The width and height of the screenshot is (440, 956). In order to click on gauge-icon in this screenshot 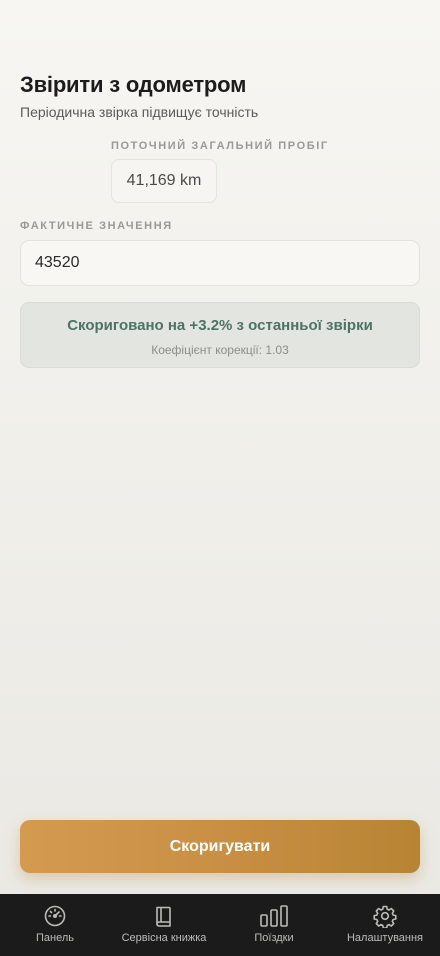, I will do `click(55, 916)`.